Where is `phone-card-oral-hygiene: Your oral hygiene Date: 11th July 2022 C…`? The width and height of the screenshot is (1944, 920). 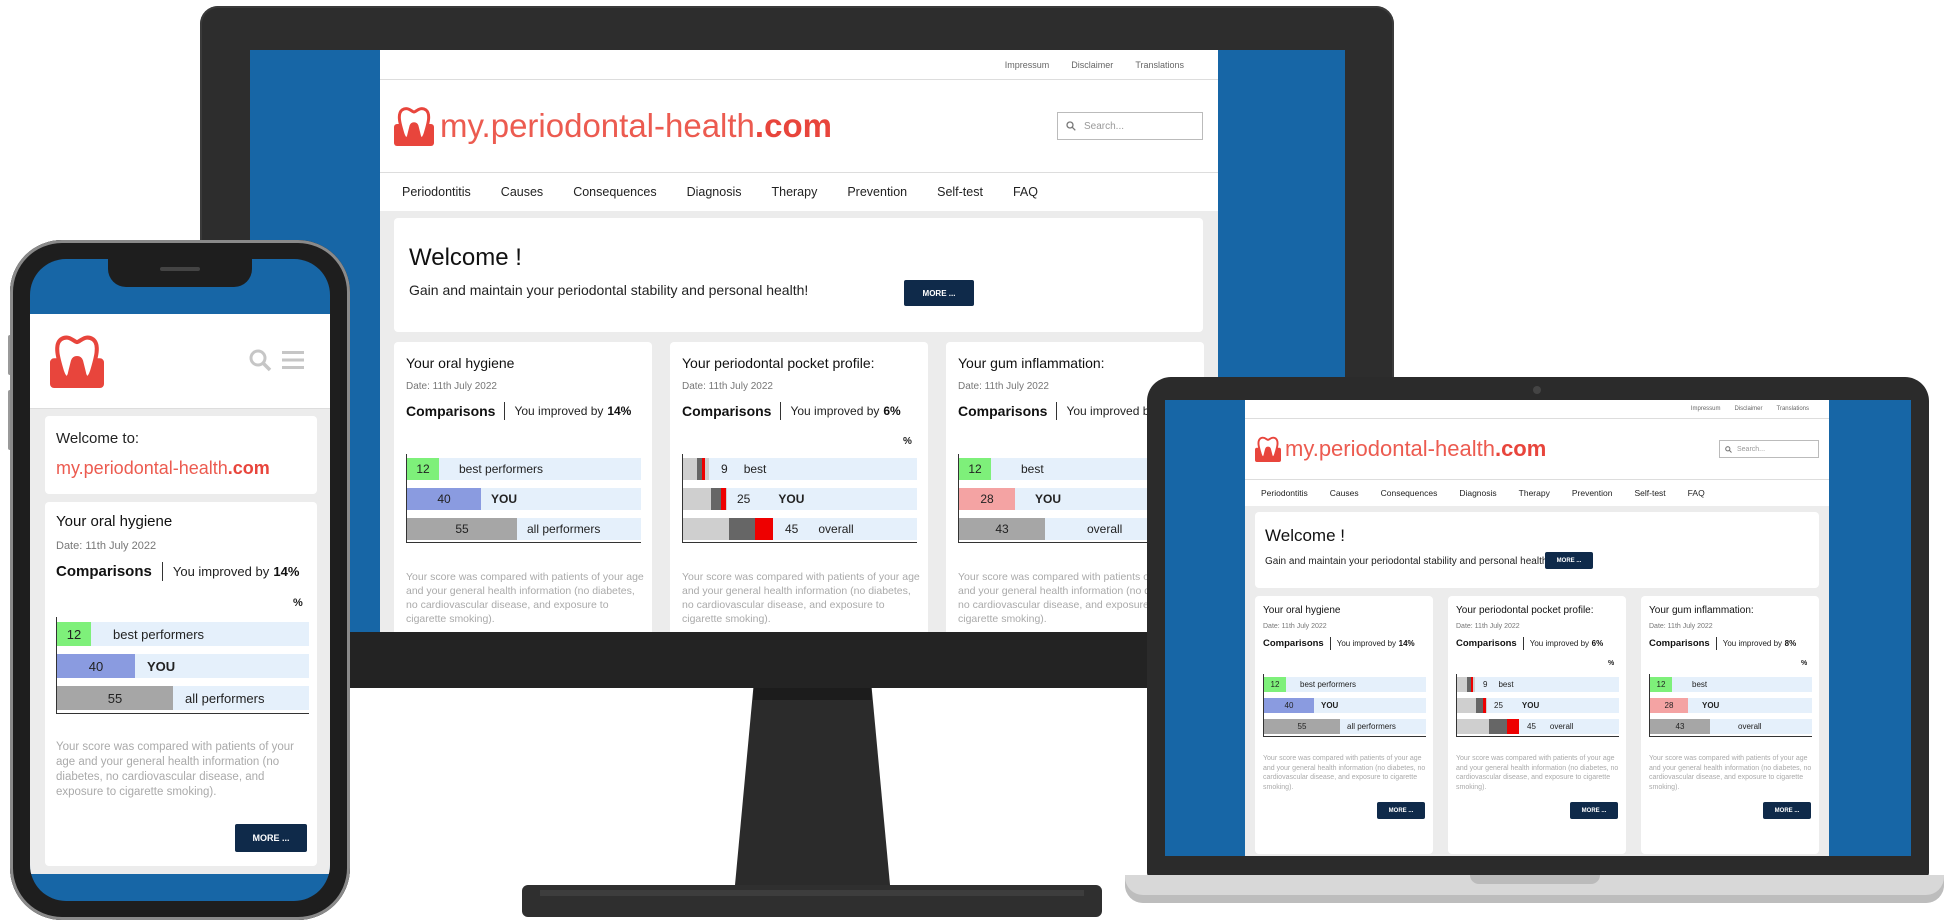 phone-card-oral-hygiene: Your oral hygiene Date: 11th July 2022 C… is located at coordinates (181, 684).